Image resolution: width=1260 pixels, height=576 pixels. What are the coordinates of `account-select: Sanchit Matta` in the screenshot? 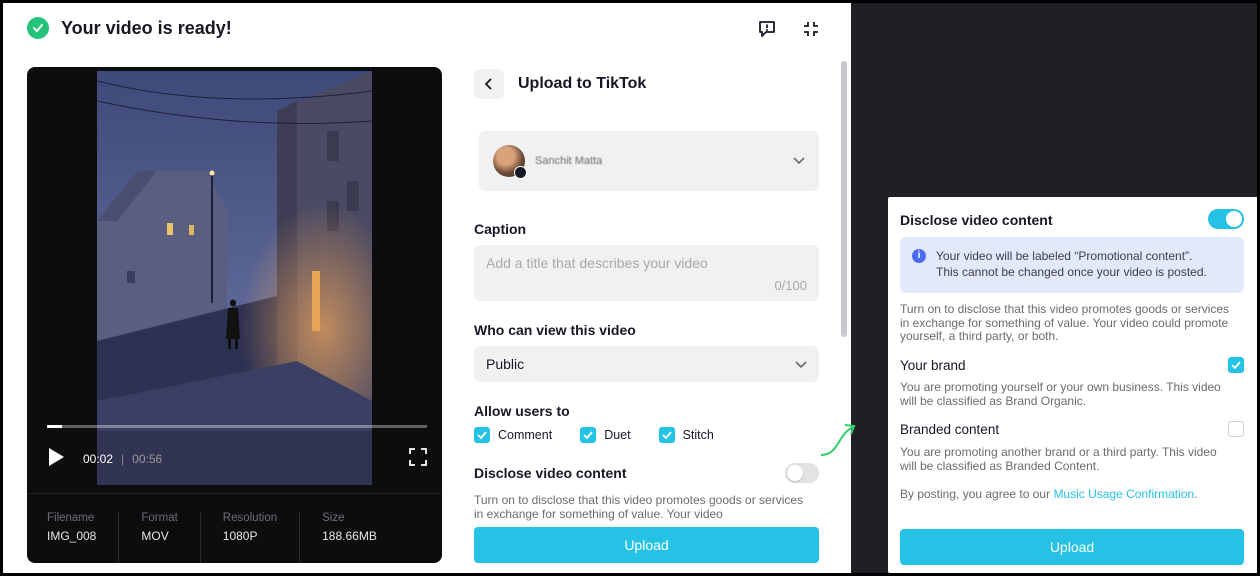 It's located at (649, 161).